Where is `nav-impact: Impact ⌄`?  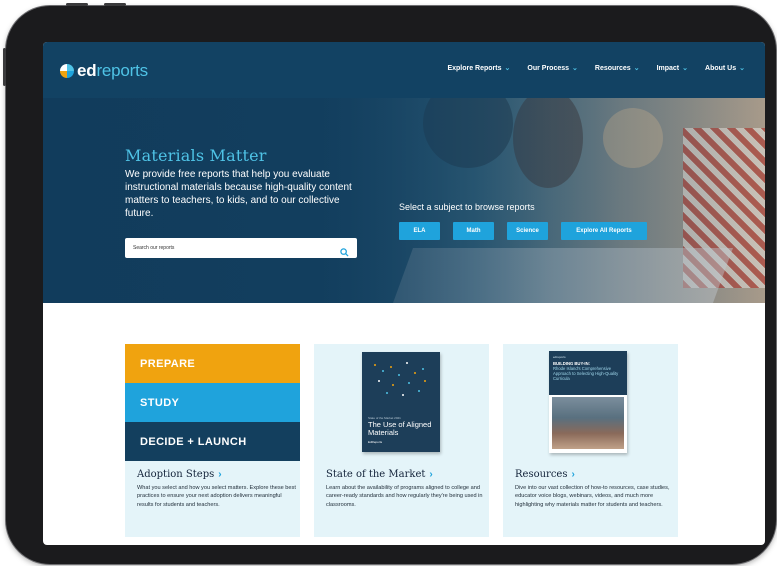
nav-impact: Impact ⌄ is located at coordinates (673, 68).